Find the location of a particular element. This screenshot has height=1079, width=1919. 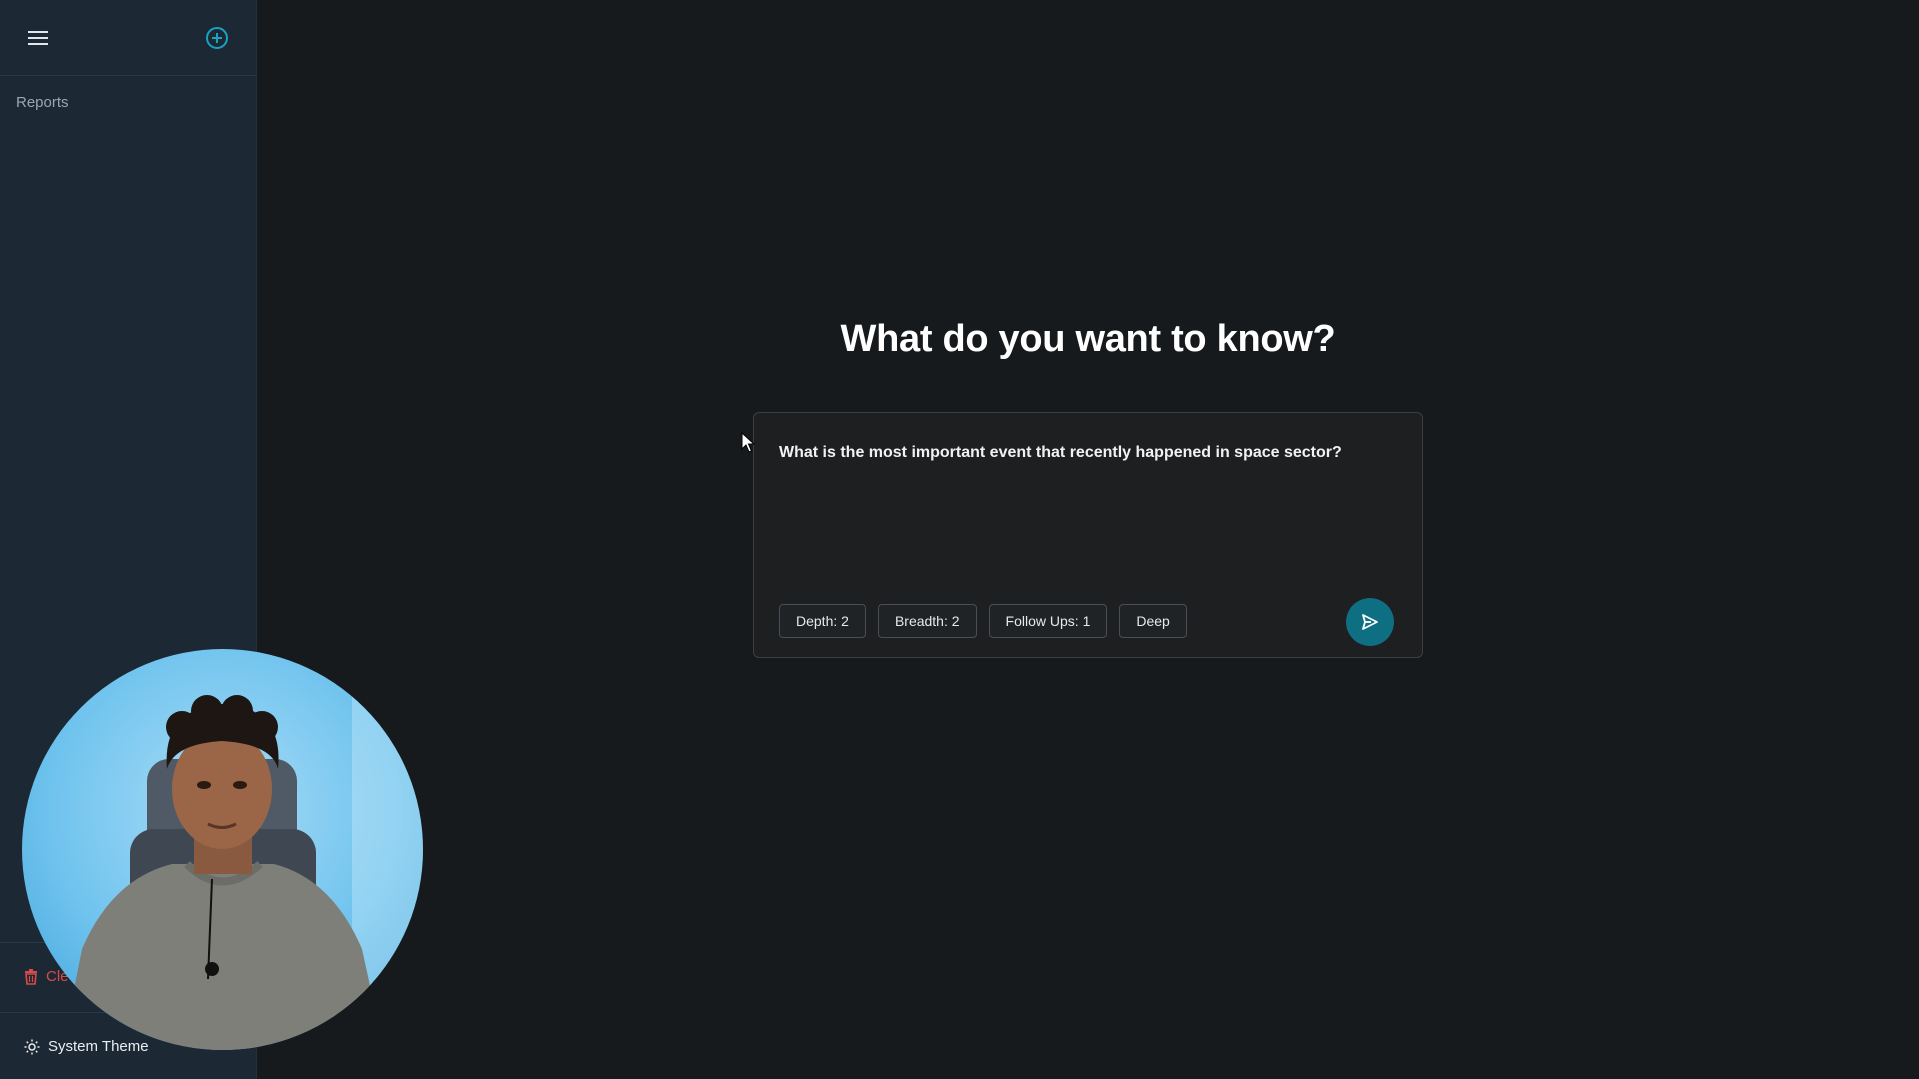

page-title: What do you want to know? is located at coordinates (1088, 339).